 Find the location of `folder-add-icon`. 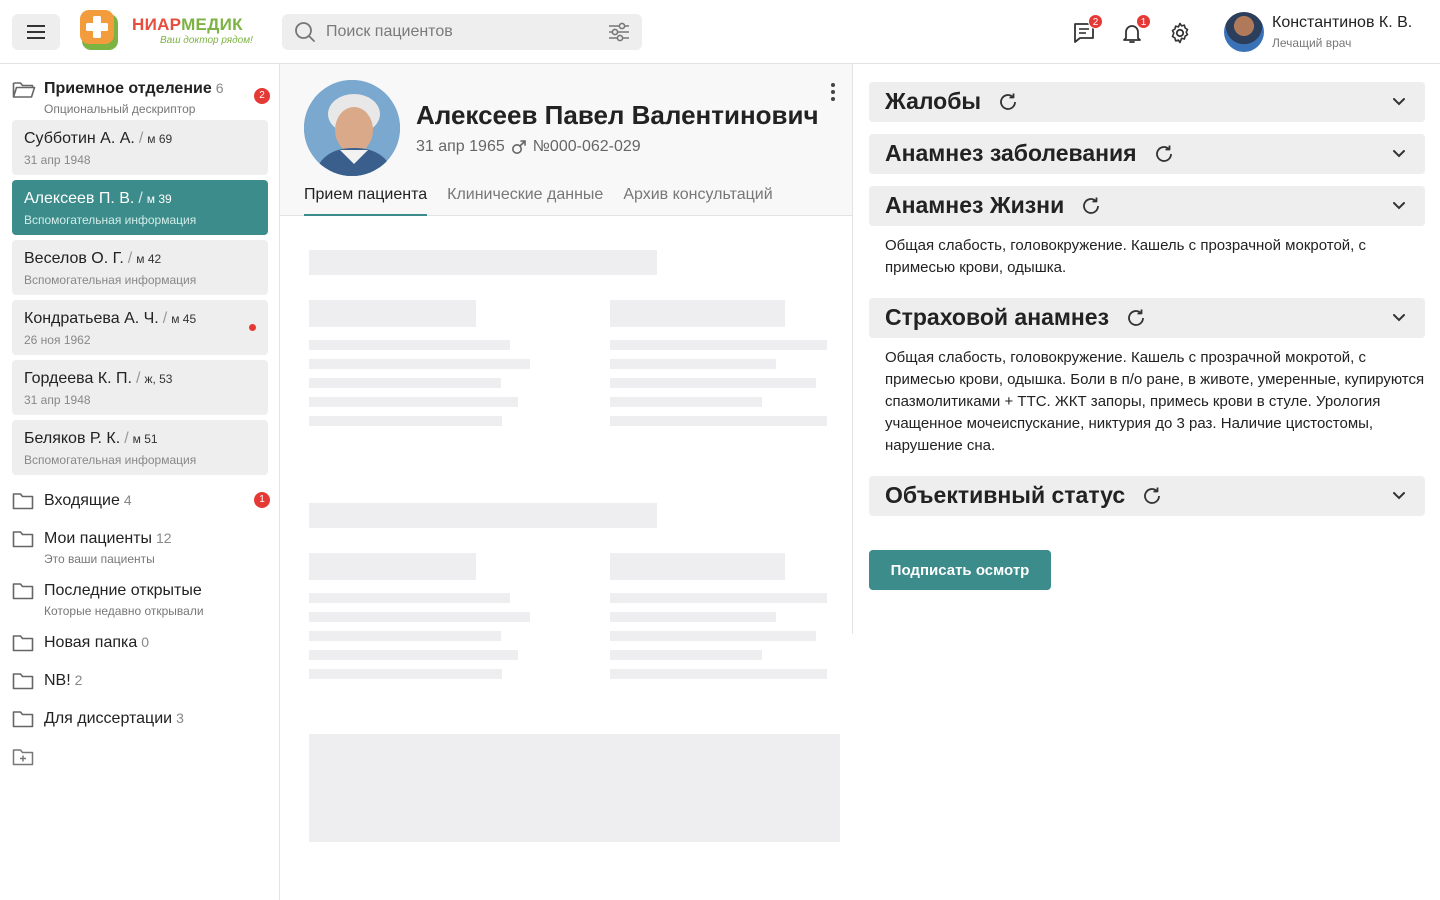

folder-add-icon is located at coordinates (23, 757).